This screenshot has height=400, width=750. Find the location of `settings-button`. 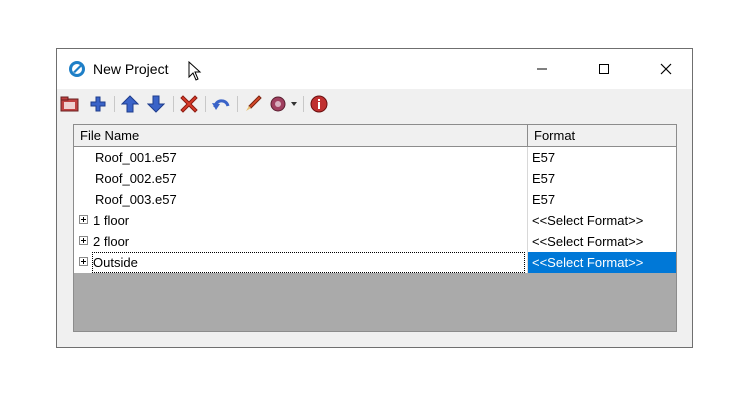

settings-button is located at coordinates (279, 104).